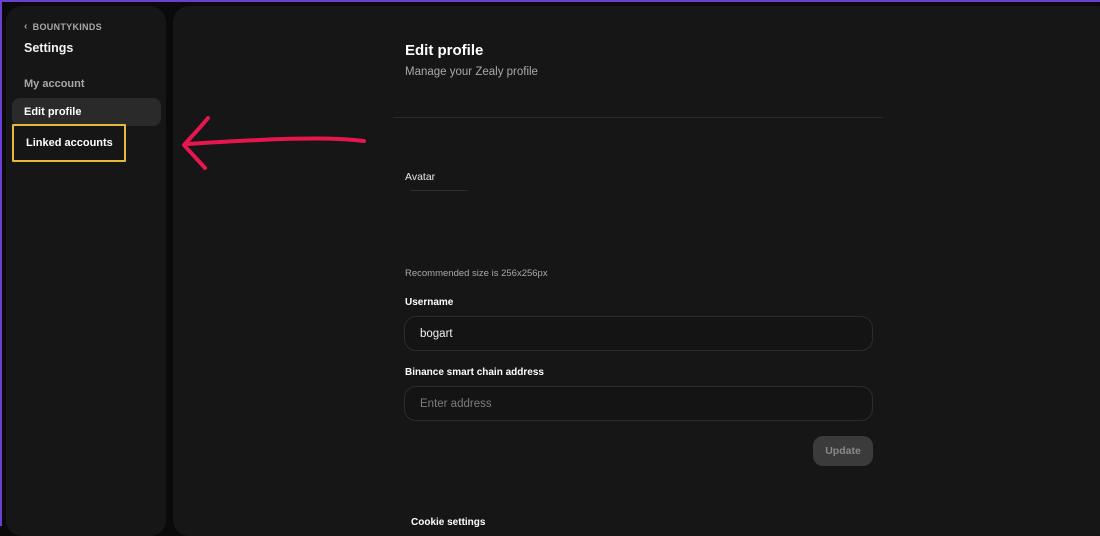  I want to click on avatar-upload-area, so click(439, 190).